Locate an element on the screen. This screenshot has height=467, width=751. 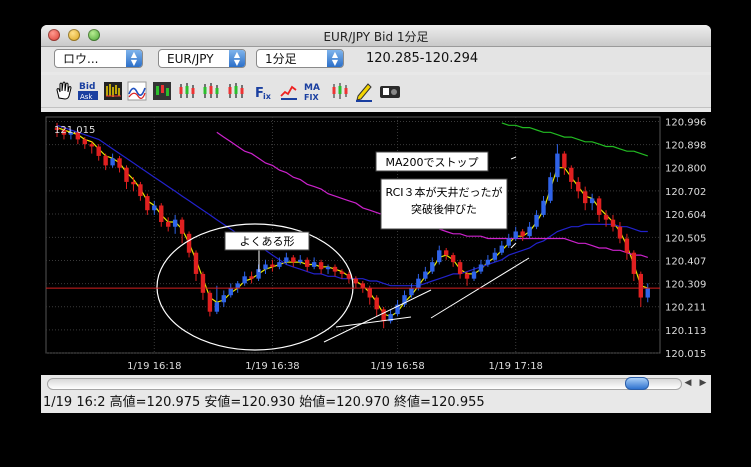
y-tick-label: 120.113 is located at coordinates (685, 331).